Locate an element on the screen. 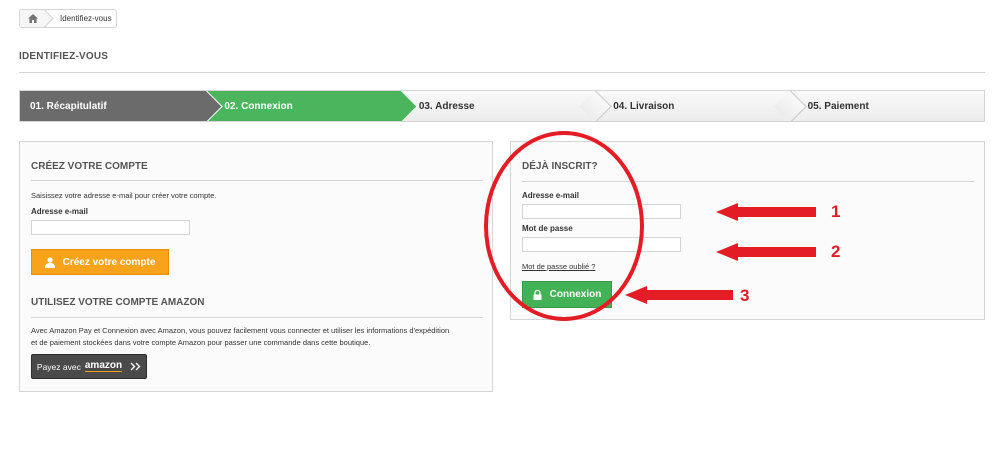 The height and width of the screenshot is (449, 1001). create-account-button: Créez votre compte is located at coordinates (100, 262).